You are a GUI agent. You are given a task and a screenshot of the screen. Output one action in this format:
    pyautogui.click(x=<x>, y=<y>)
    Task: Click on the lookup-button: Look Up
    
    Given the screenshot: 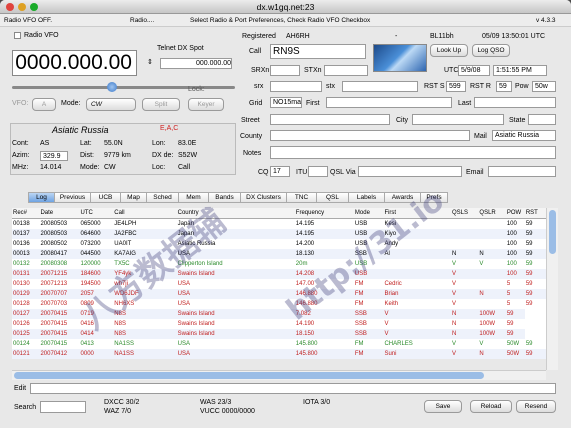 What is the action you would take?
    pyautogui.click(x=449, y=50)
    